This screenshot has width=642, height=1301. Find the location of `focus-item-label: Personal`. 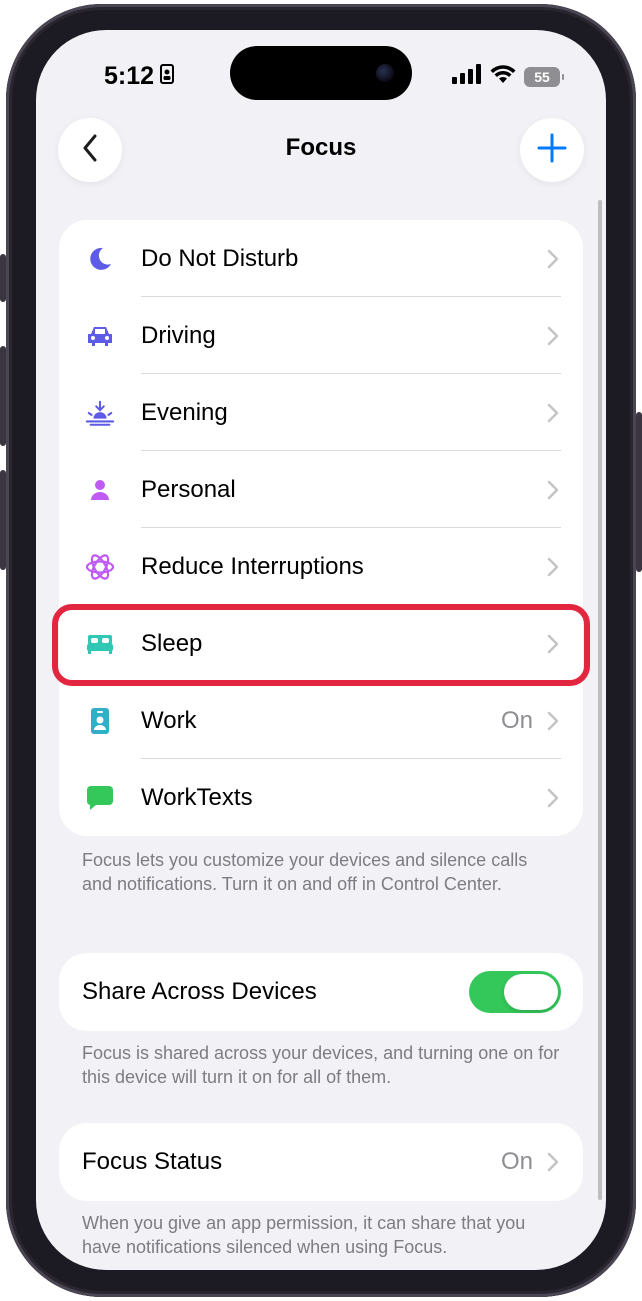

focus-item-label: Personal is located at coordinates (188, 489).